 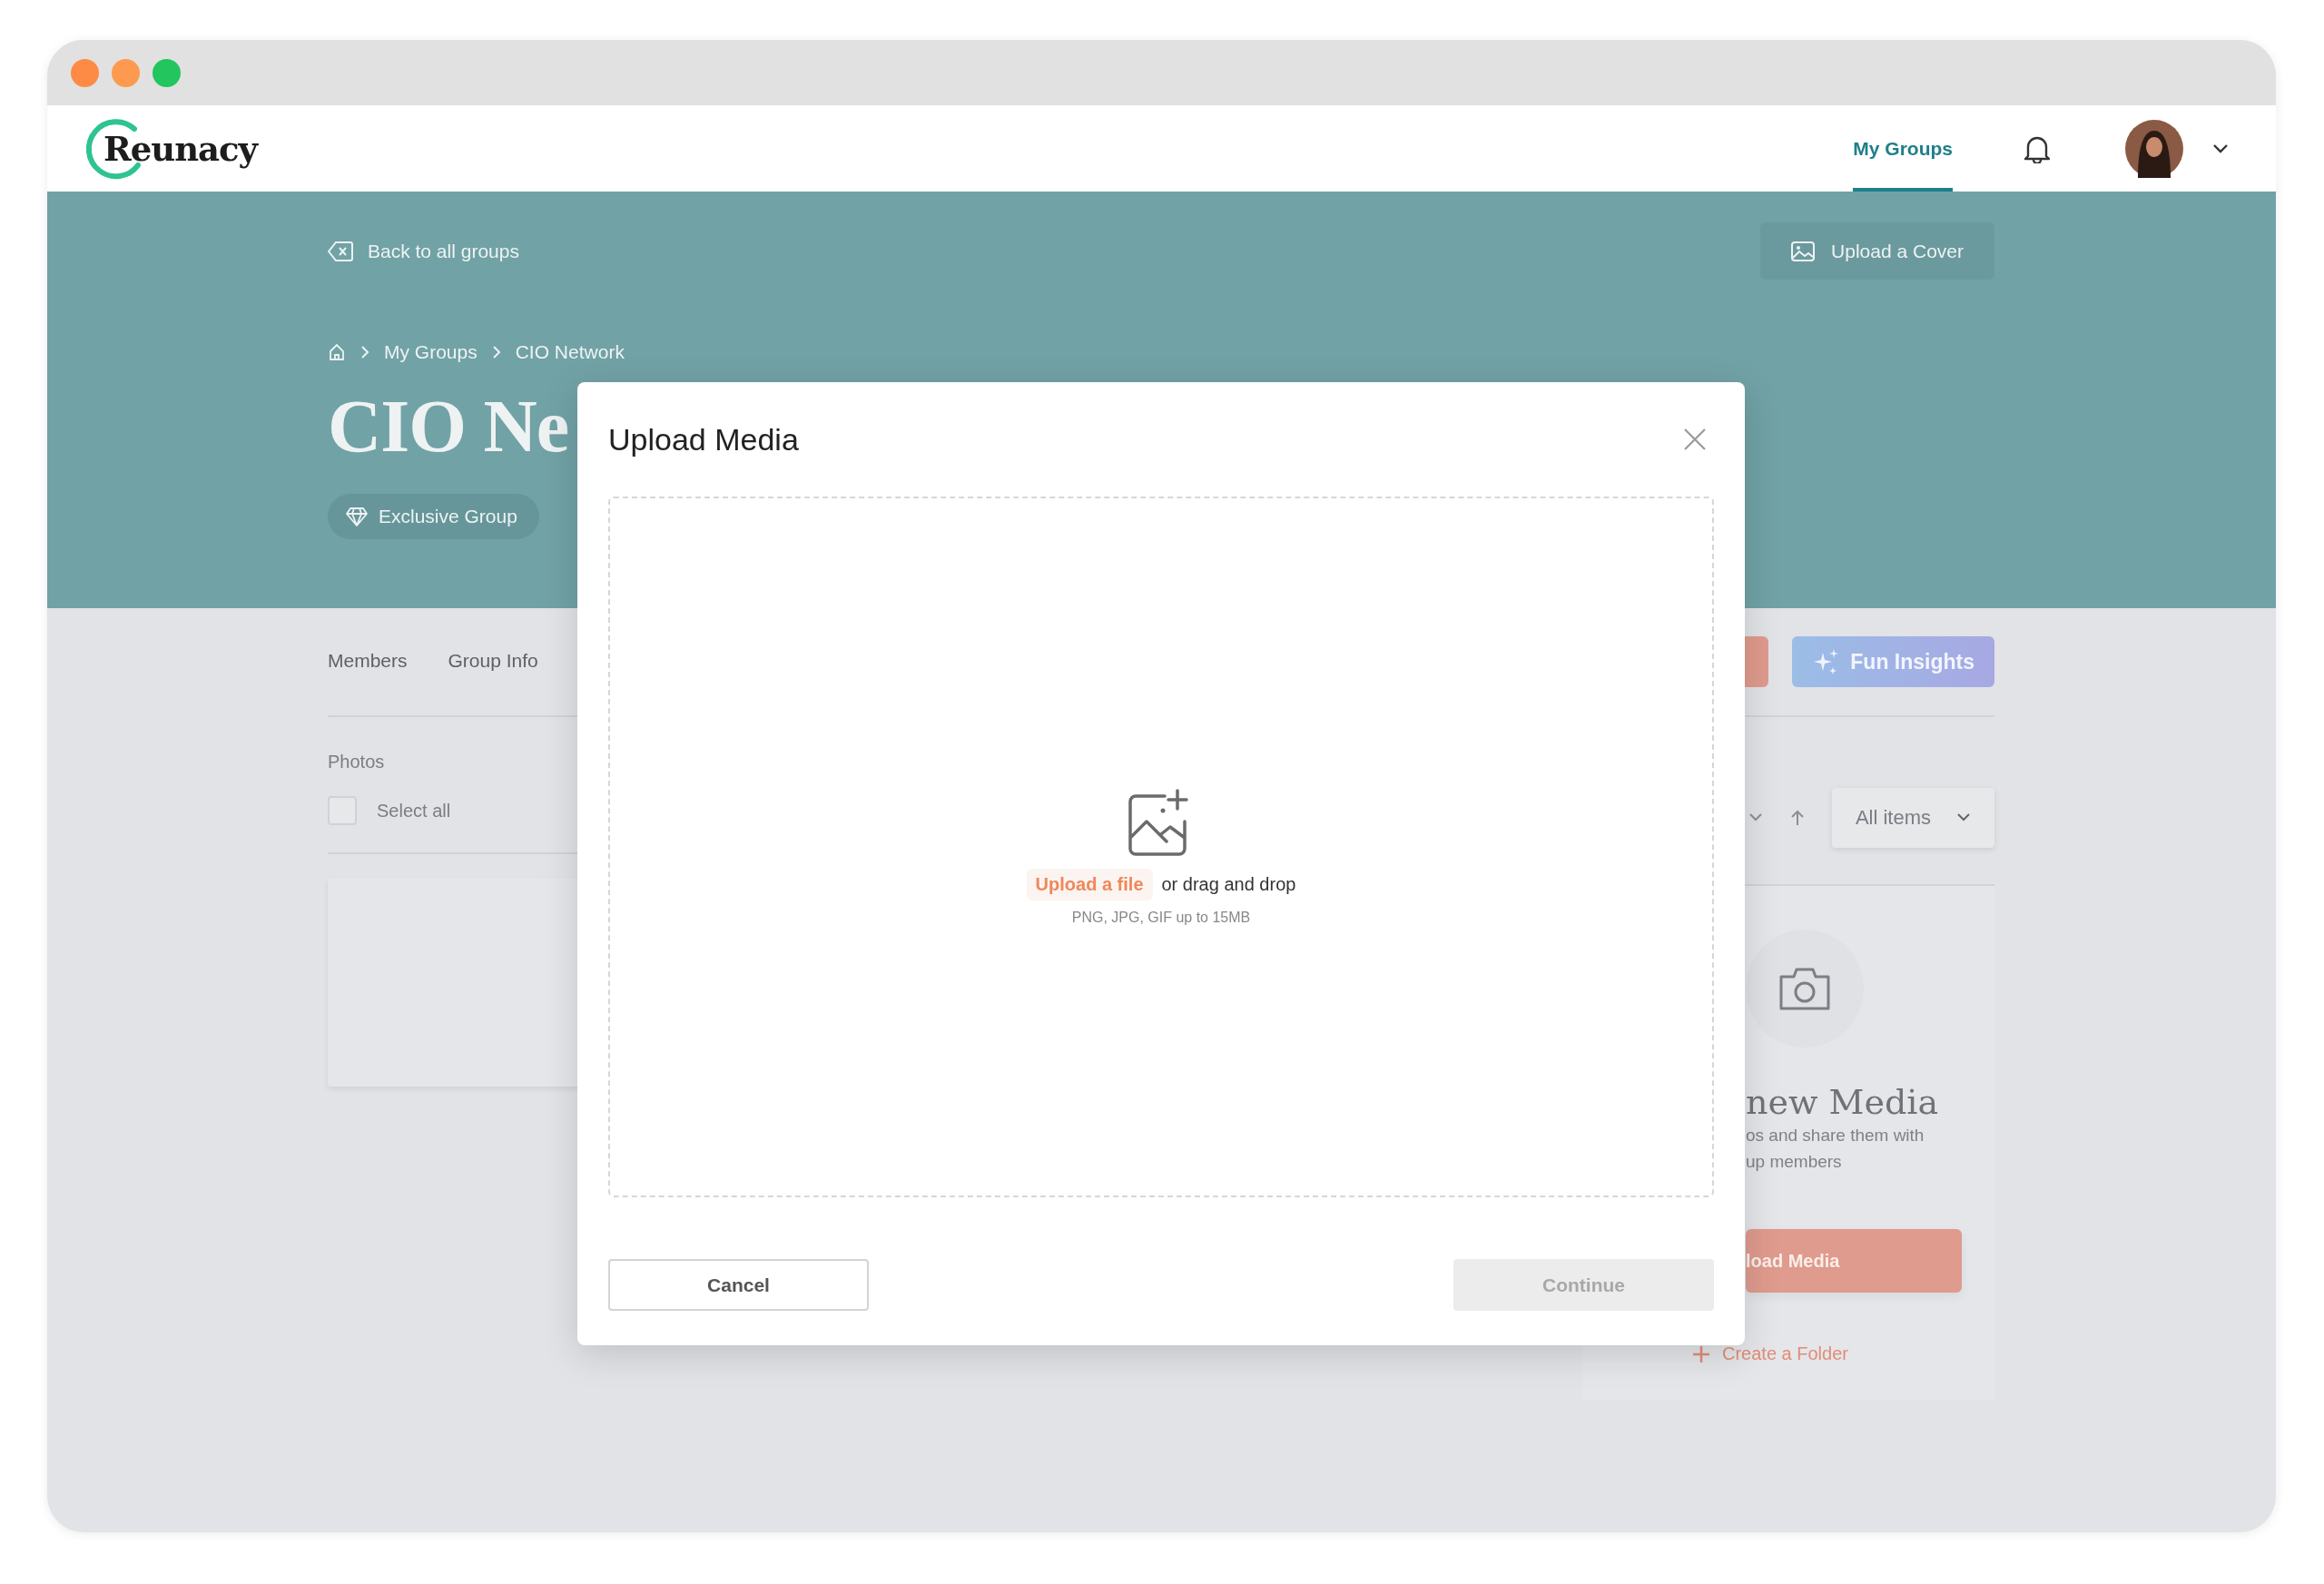 I want to click on section-heading: Photos, so click(x=357, y=762).